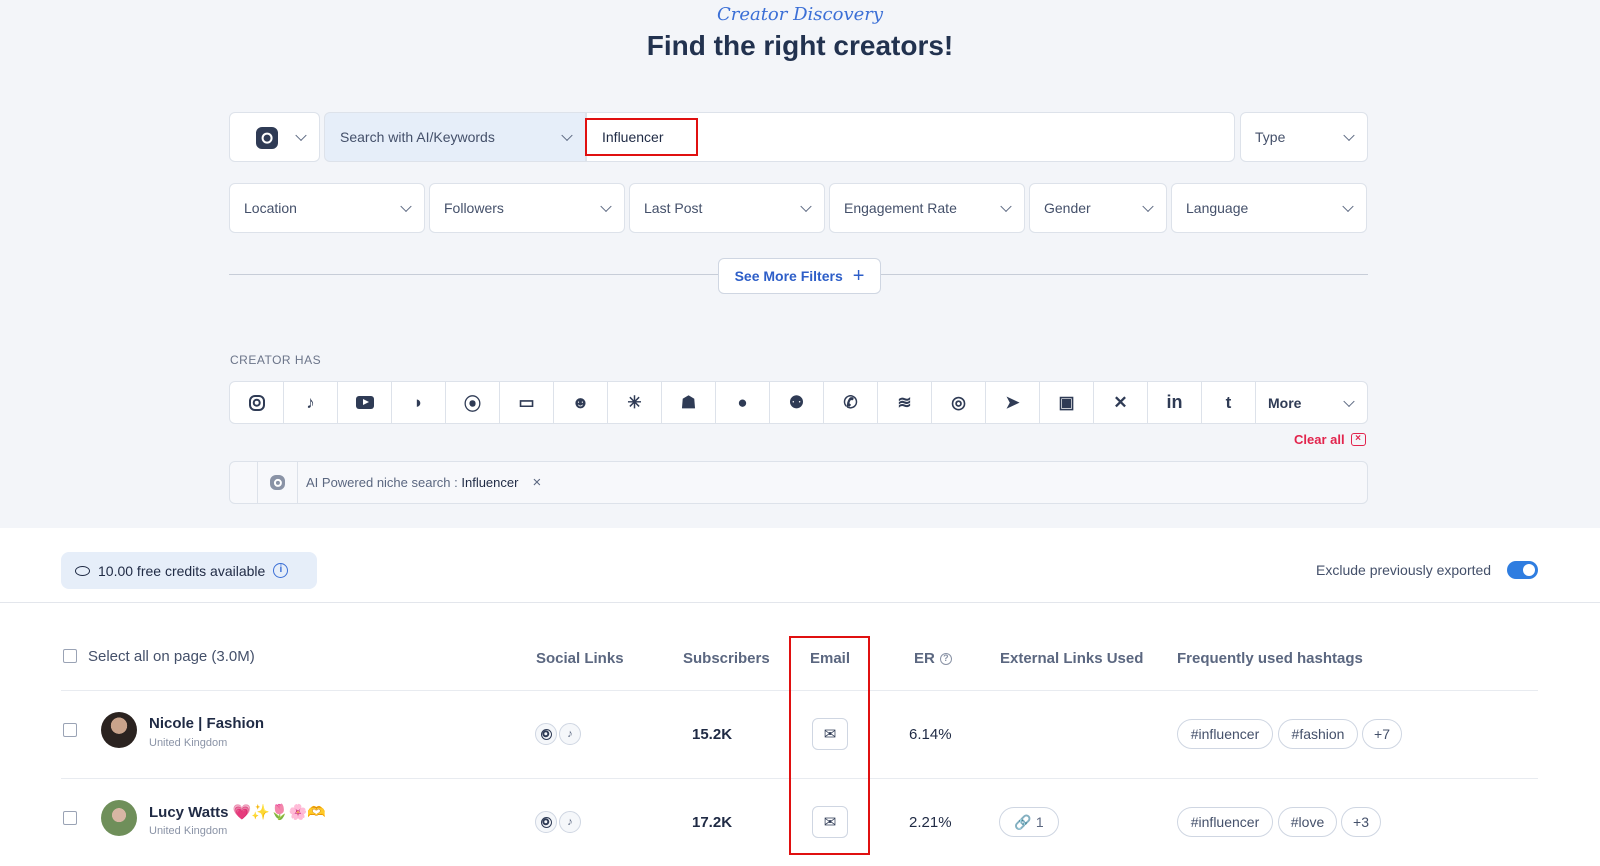 The width and height of the screenshot is (1600, 866). I want to click on whatsapp-icon: ◎, so click(959, 402).